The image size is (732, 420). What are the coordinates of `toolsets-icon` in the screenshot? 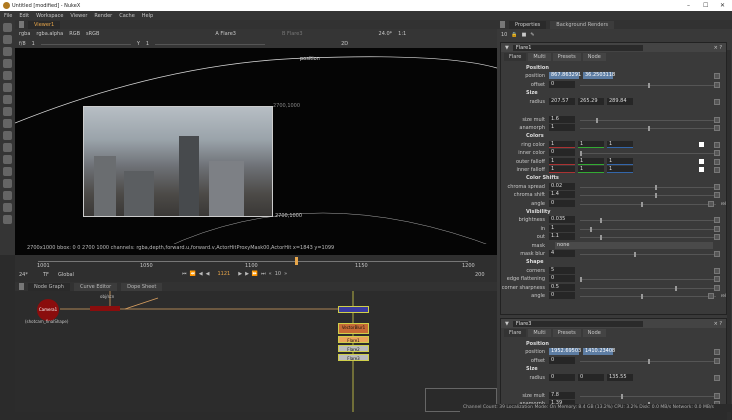 It's located at (7, 183).